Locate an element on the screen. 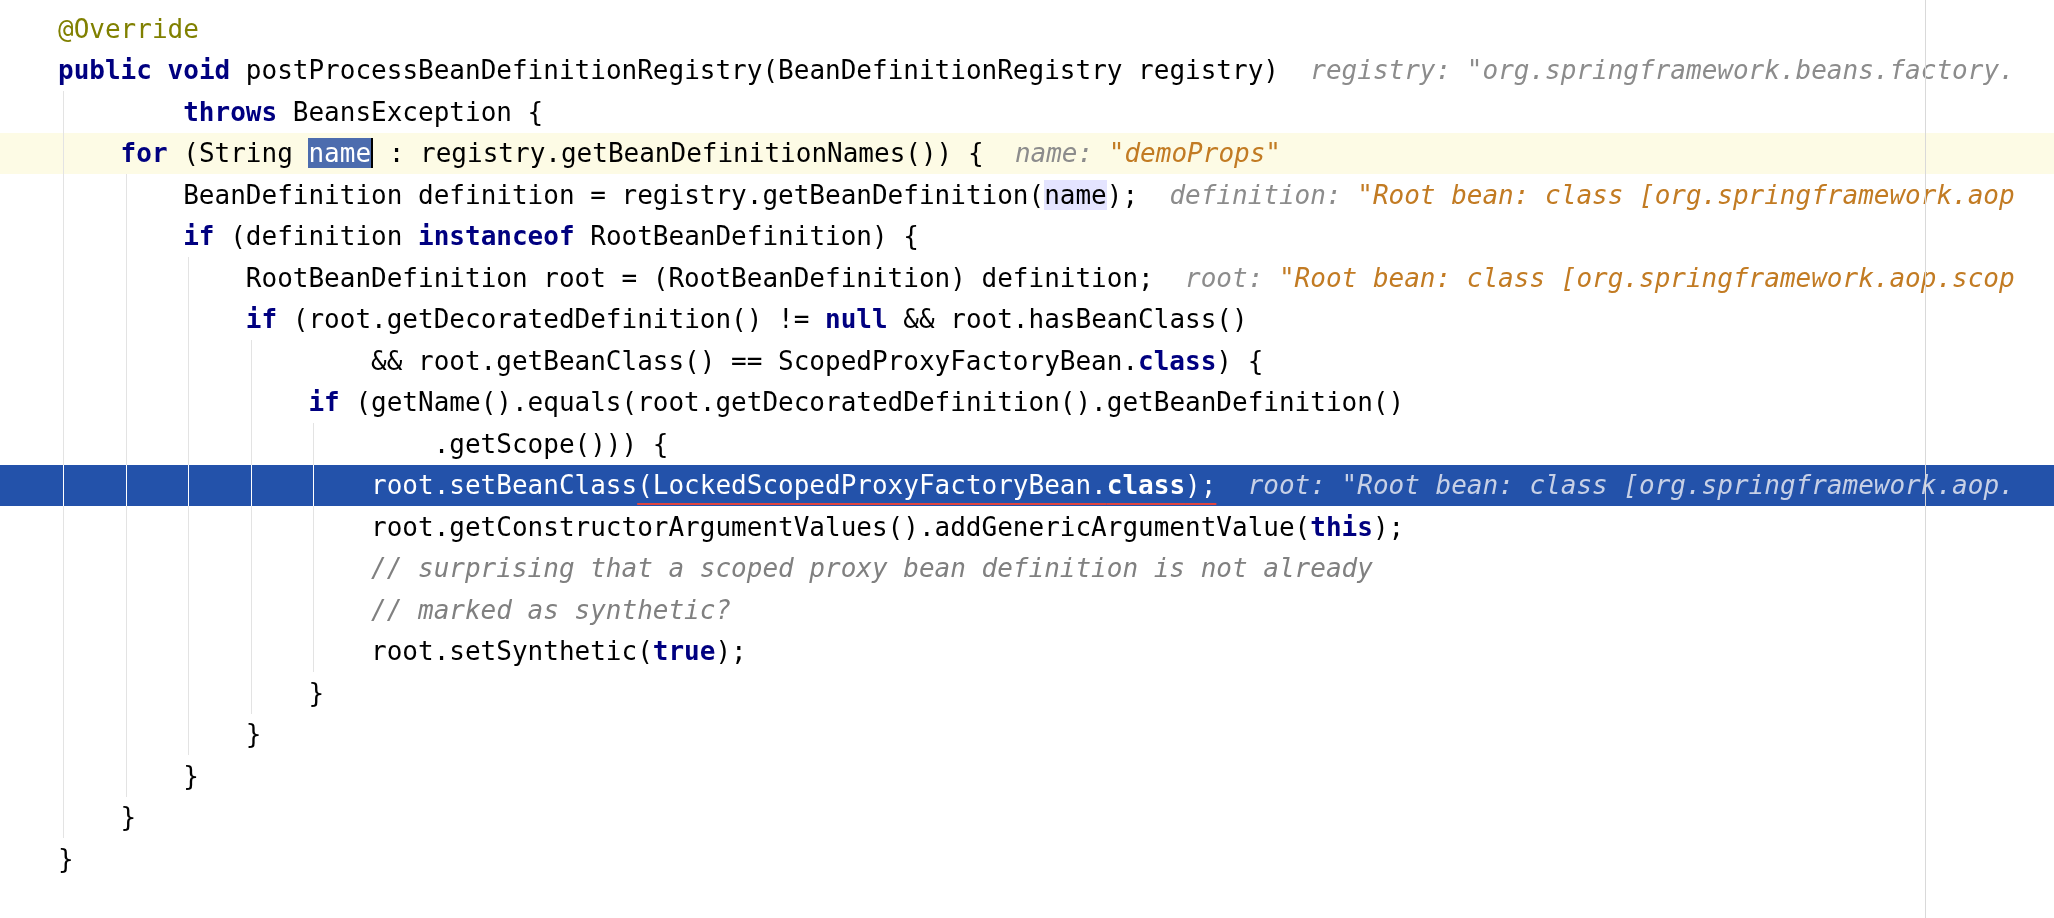 The width and height of the screenshot is (2054, 918). debug-value: name: "demoProps" is located at coordinates (1147, 154).